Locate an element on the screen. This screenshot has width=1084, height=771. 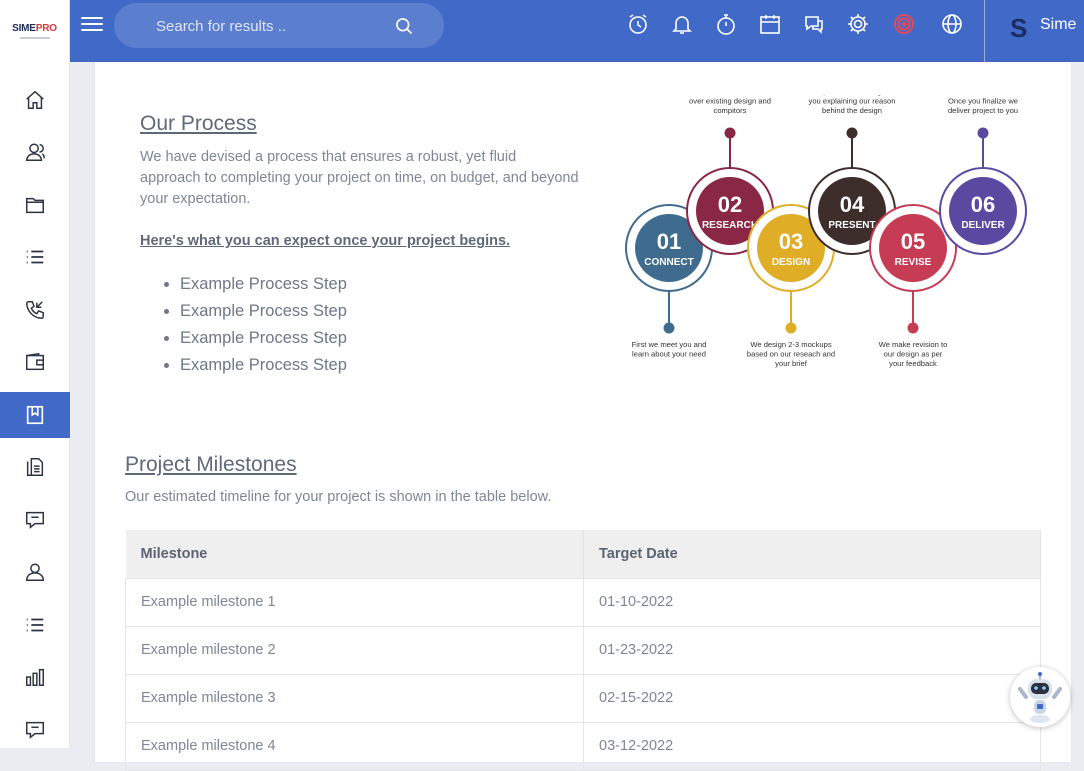
robot-assistant-icon is located at coordinates (1040, 697).